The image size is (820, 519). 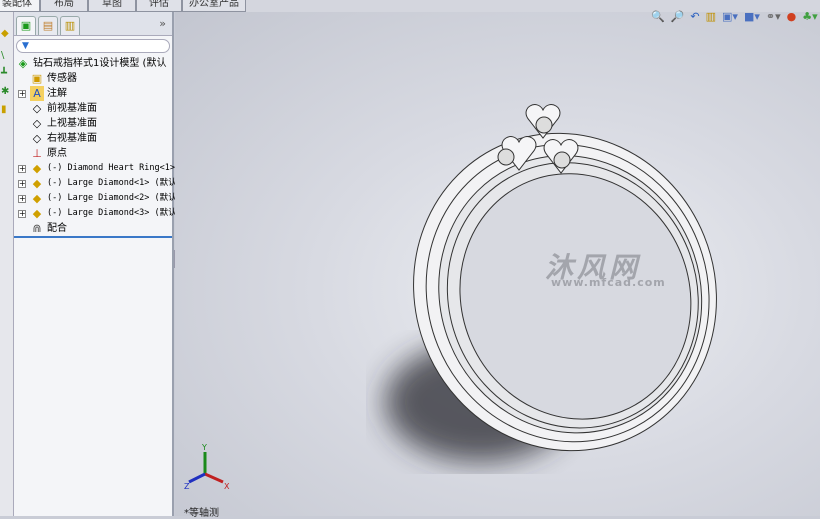 What do you see at coordinates (63, 108) in the screenshot?
I see `tree-item-front-plane: ◇ 前视基准面` at bounding box center [63, 108].